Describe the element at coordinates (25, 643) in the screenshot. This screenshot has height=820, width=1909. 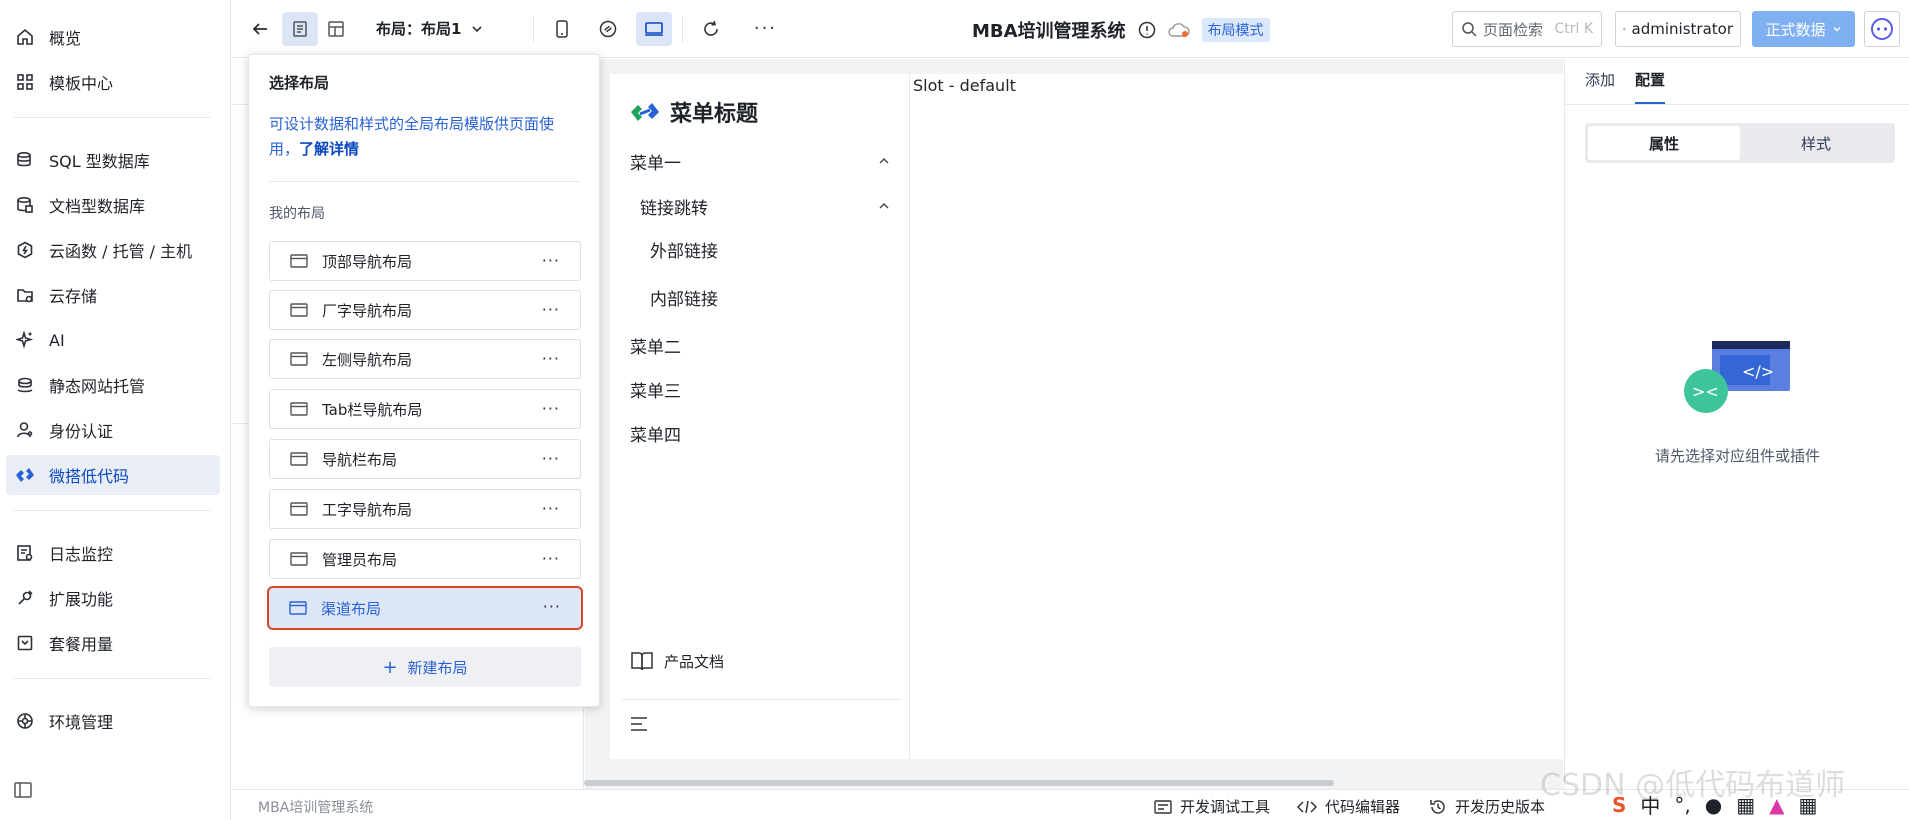
I see `package-icon` at that location.